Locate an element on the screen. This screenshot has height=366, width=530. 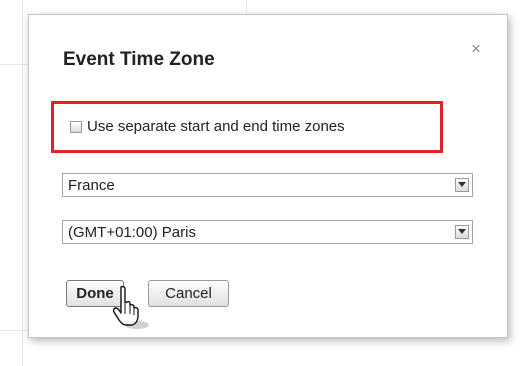
highlight-box: Use separate start and end time zones is located at coordinates (247, 127).